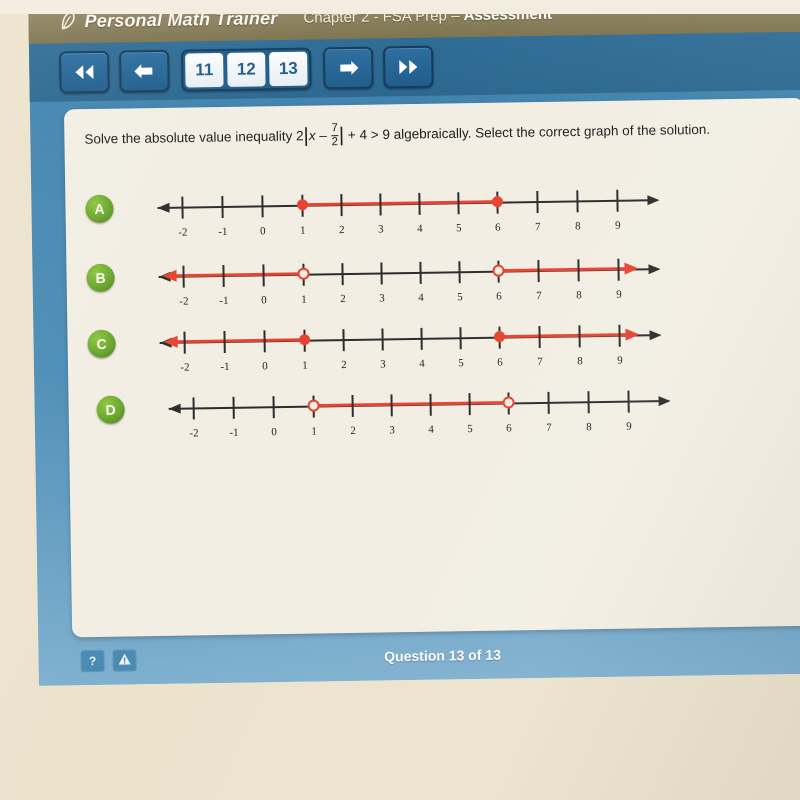 Image resolution: width=800 pixels, height=800 pixels. What do you see at coordinates (99, 209) in the screenshot?
I see `option-badge-a: A` at bounding box center [99, 209].